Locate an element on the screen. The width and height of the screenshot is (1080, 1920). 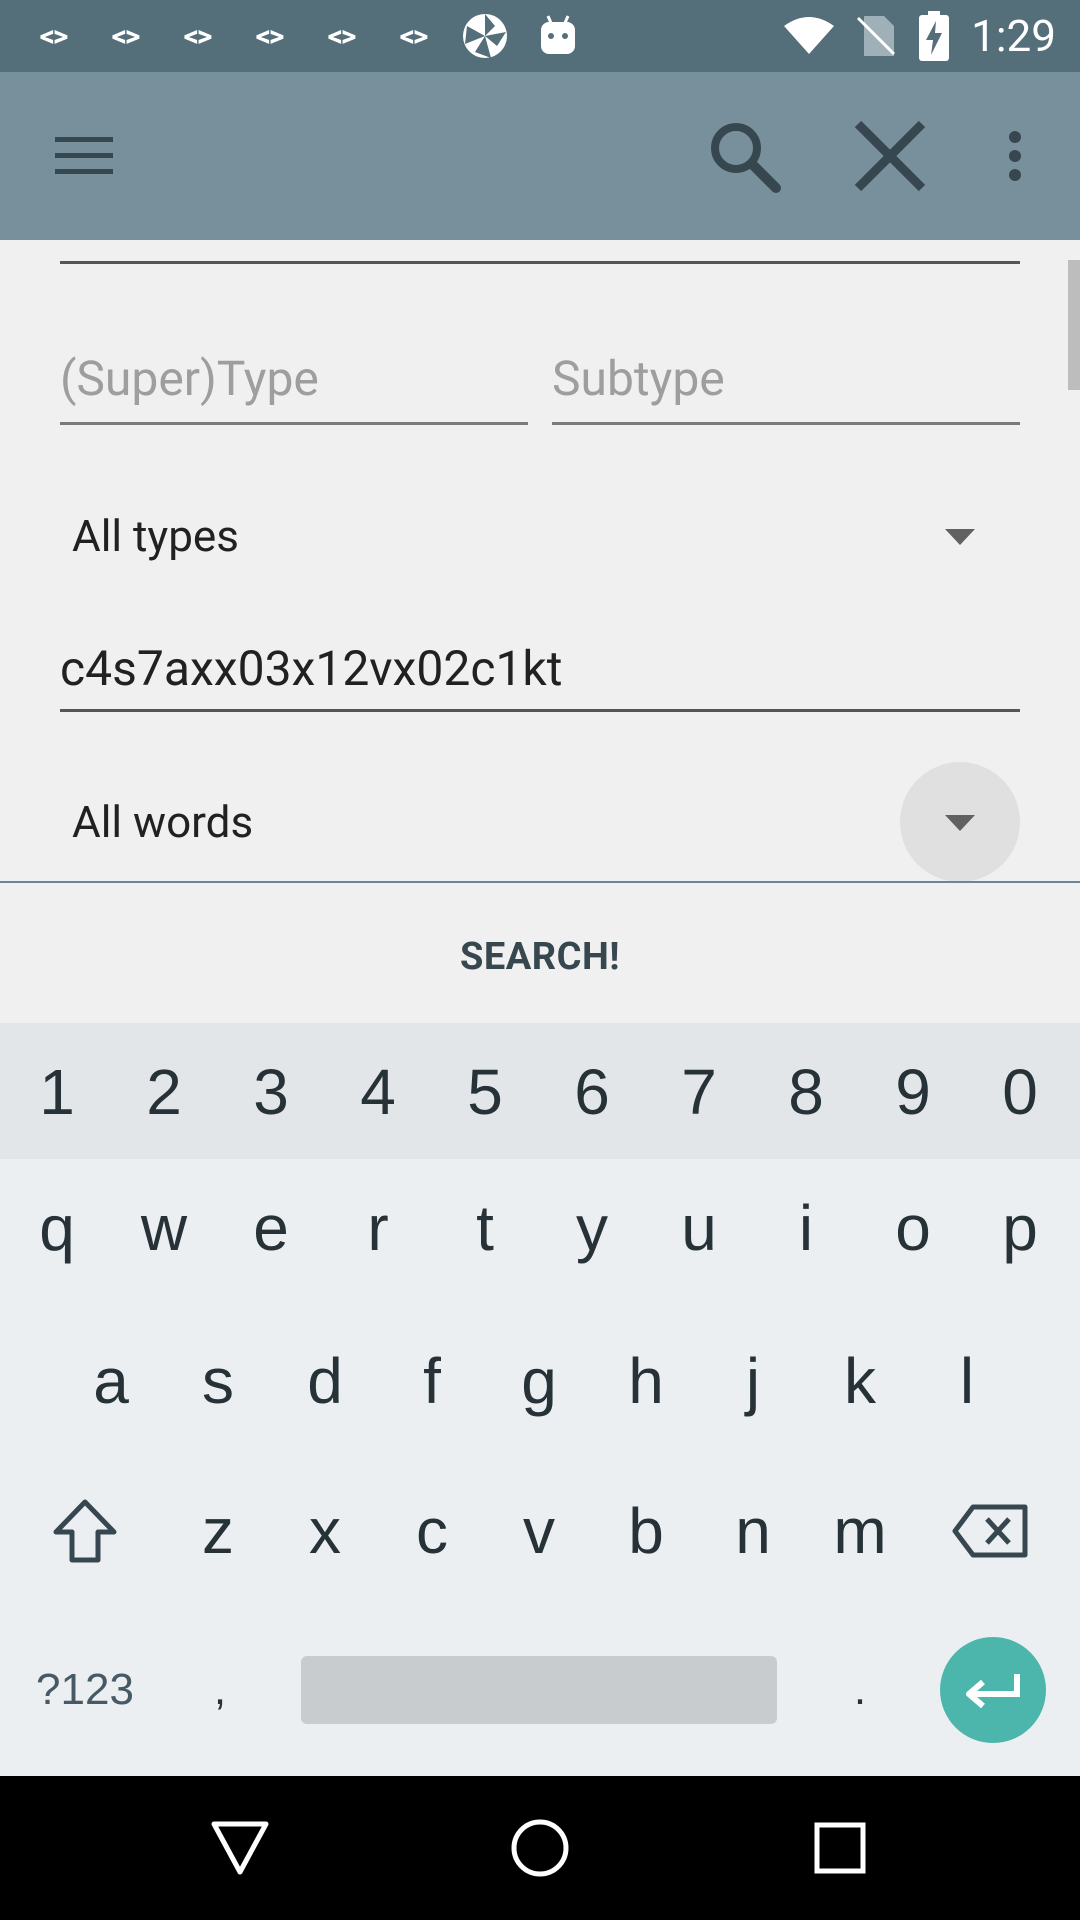
key-8: 8 is located at coordinates (806, 1092).